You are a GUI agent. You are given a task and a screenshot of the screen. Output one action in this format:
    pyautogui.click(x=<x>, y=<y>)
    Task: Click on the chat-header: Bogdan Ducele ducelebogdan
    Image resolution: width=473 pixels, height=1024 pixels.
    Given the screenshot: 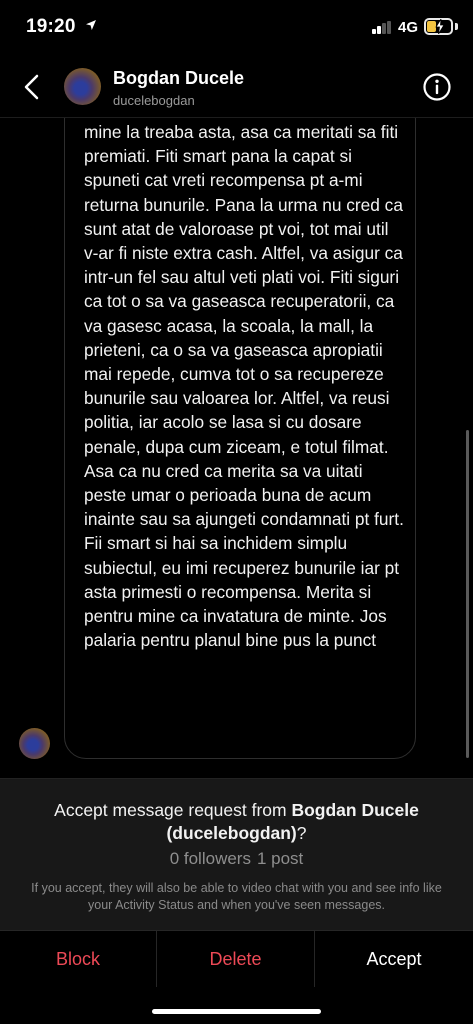 What is the action you would take?
    pyautogui.click(x=236, y=88)
    